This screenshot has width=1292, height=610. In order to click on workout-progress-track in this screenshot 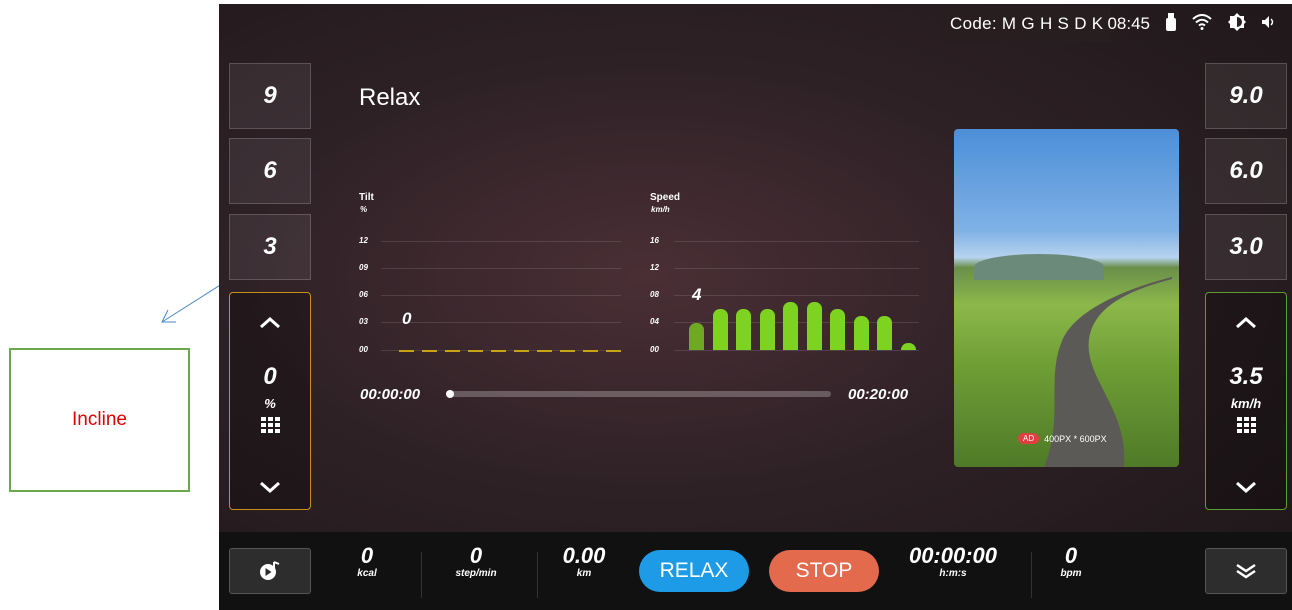, I will do `click(640, 394)`.